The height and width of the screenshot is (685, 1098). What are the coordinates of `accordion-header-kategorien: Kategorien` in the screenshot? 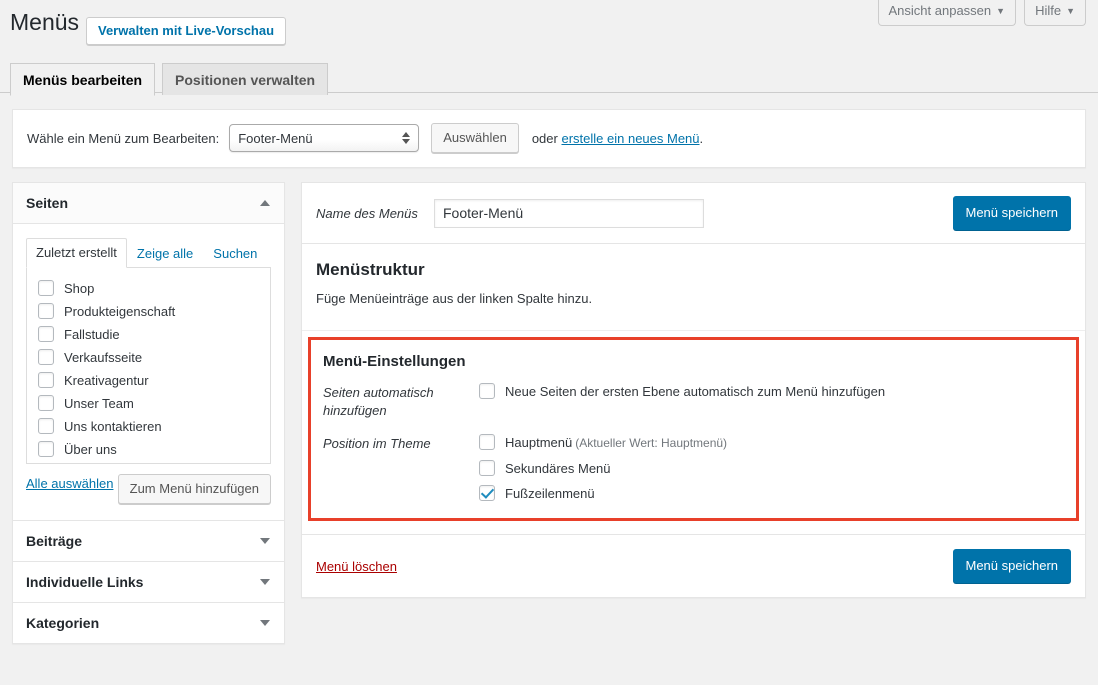 It's located at (148, 623).